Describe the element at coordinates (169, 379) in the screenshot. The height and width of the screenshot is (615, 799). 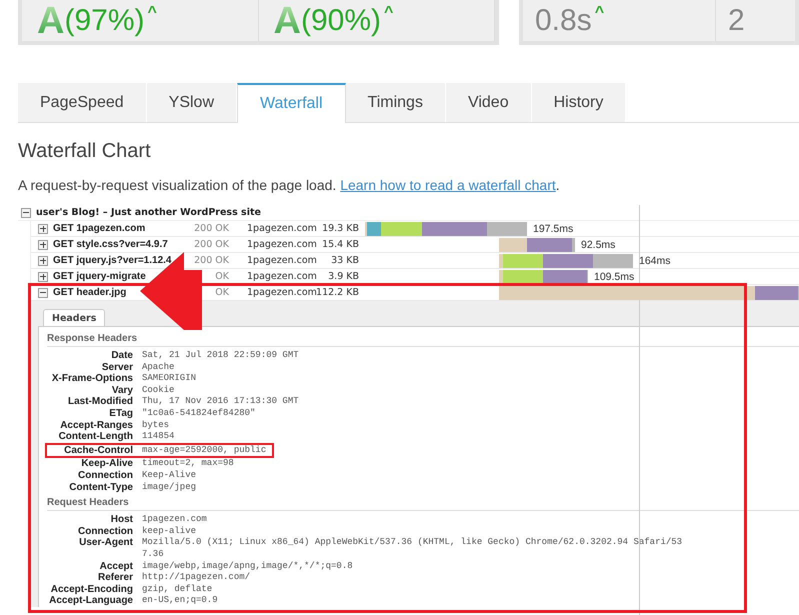
I see `header-value: SAMEORIGIN` at that location.